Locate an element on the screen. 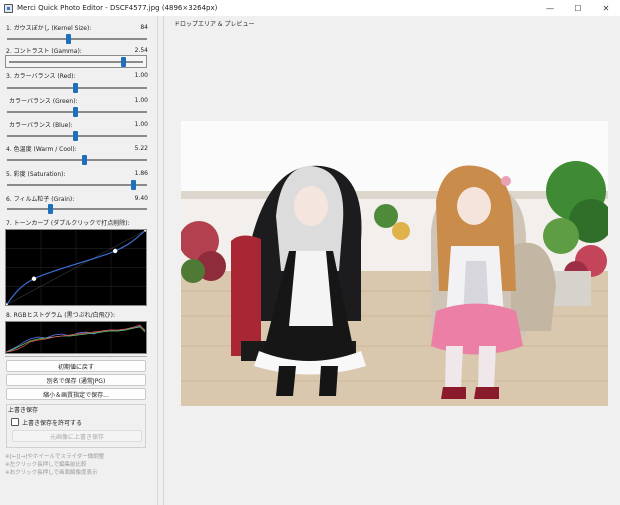  save-as-button: 別名で保存 (通常JPG) is located at coordinates (76, 380).